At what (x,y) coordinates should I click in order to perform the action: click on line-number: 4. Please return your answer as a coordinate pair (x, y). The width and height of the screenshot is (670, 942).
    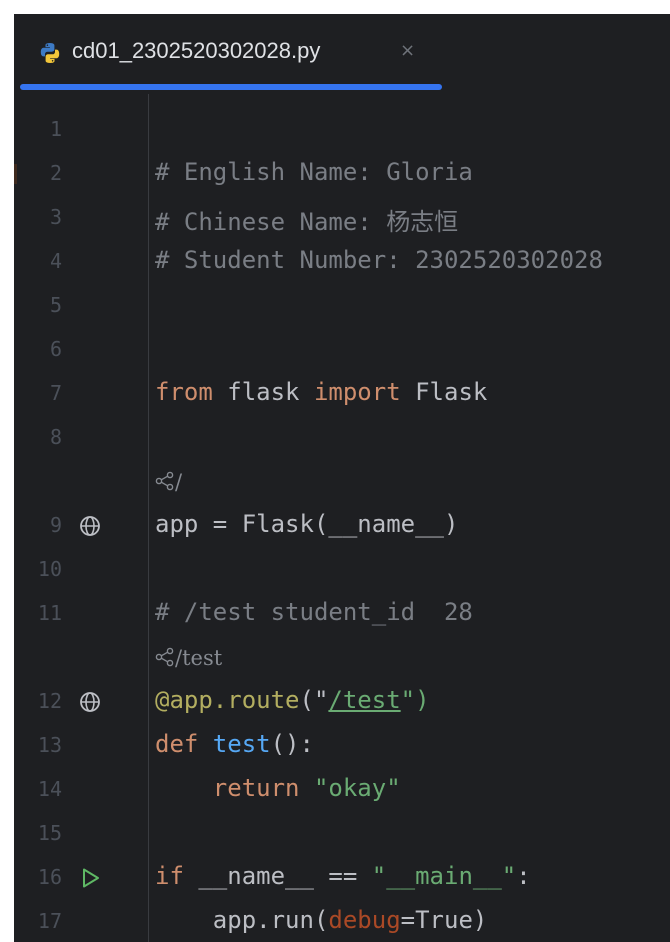
    Looking at the image, I should click on (55, 261).